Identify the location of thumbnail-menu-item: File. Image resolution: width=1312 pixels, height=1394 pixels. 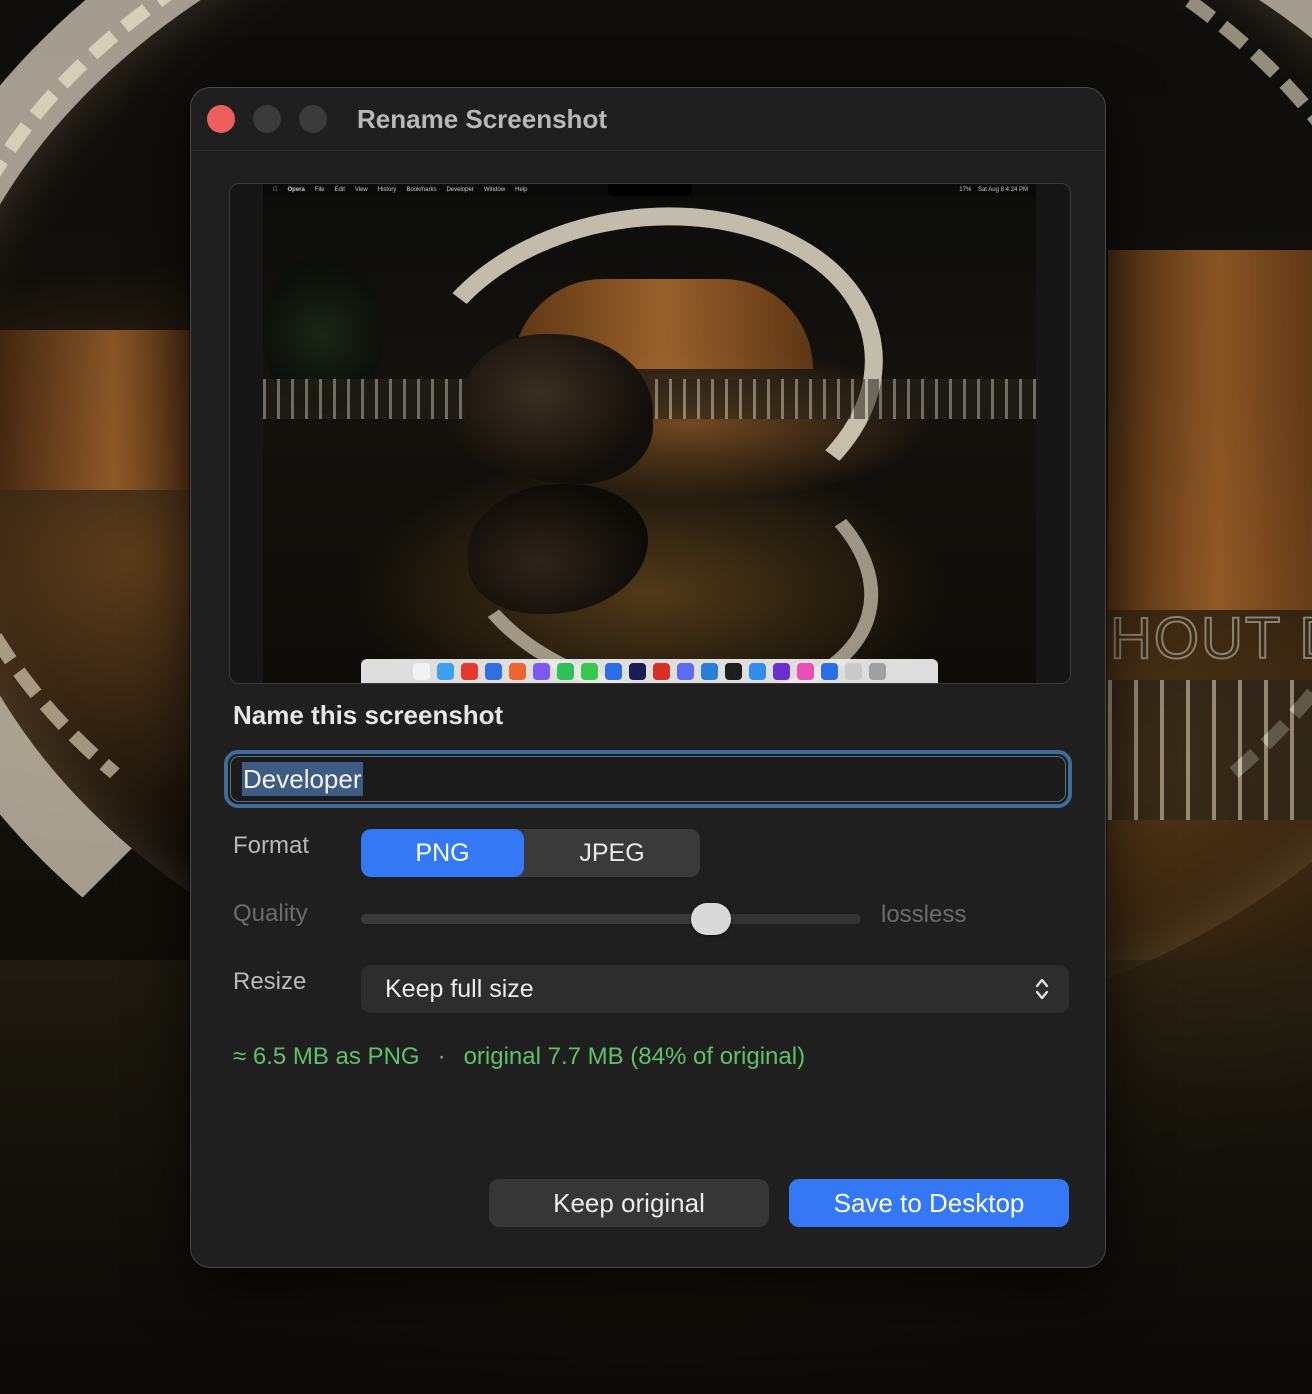
(317, 190).